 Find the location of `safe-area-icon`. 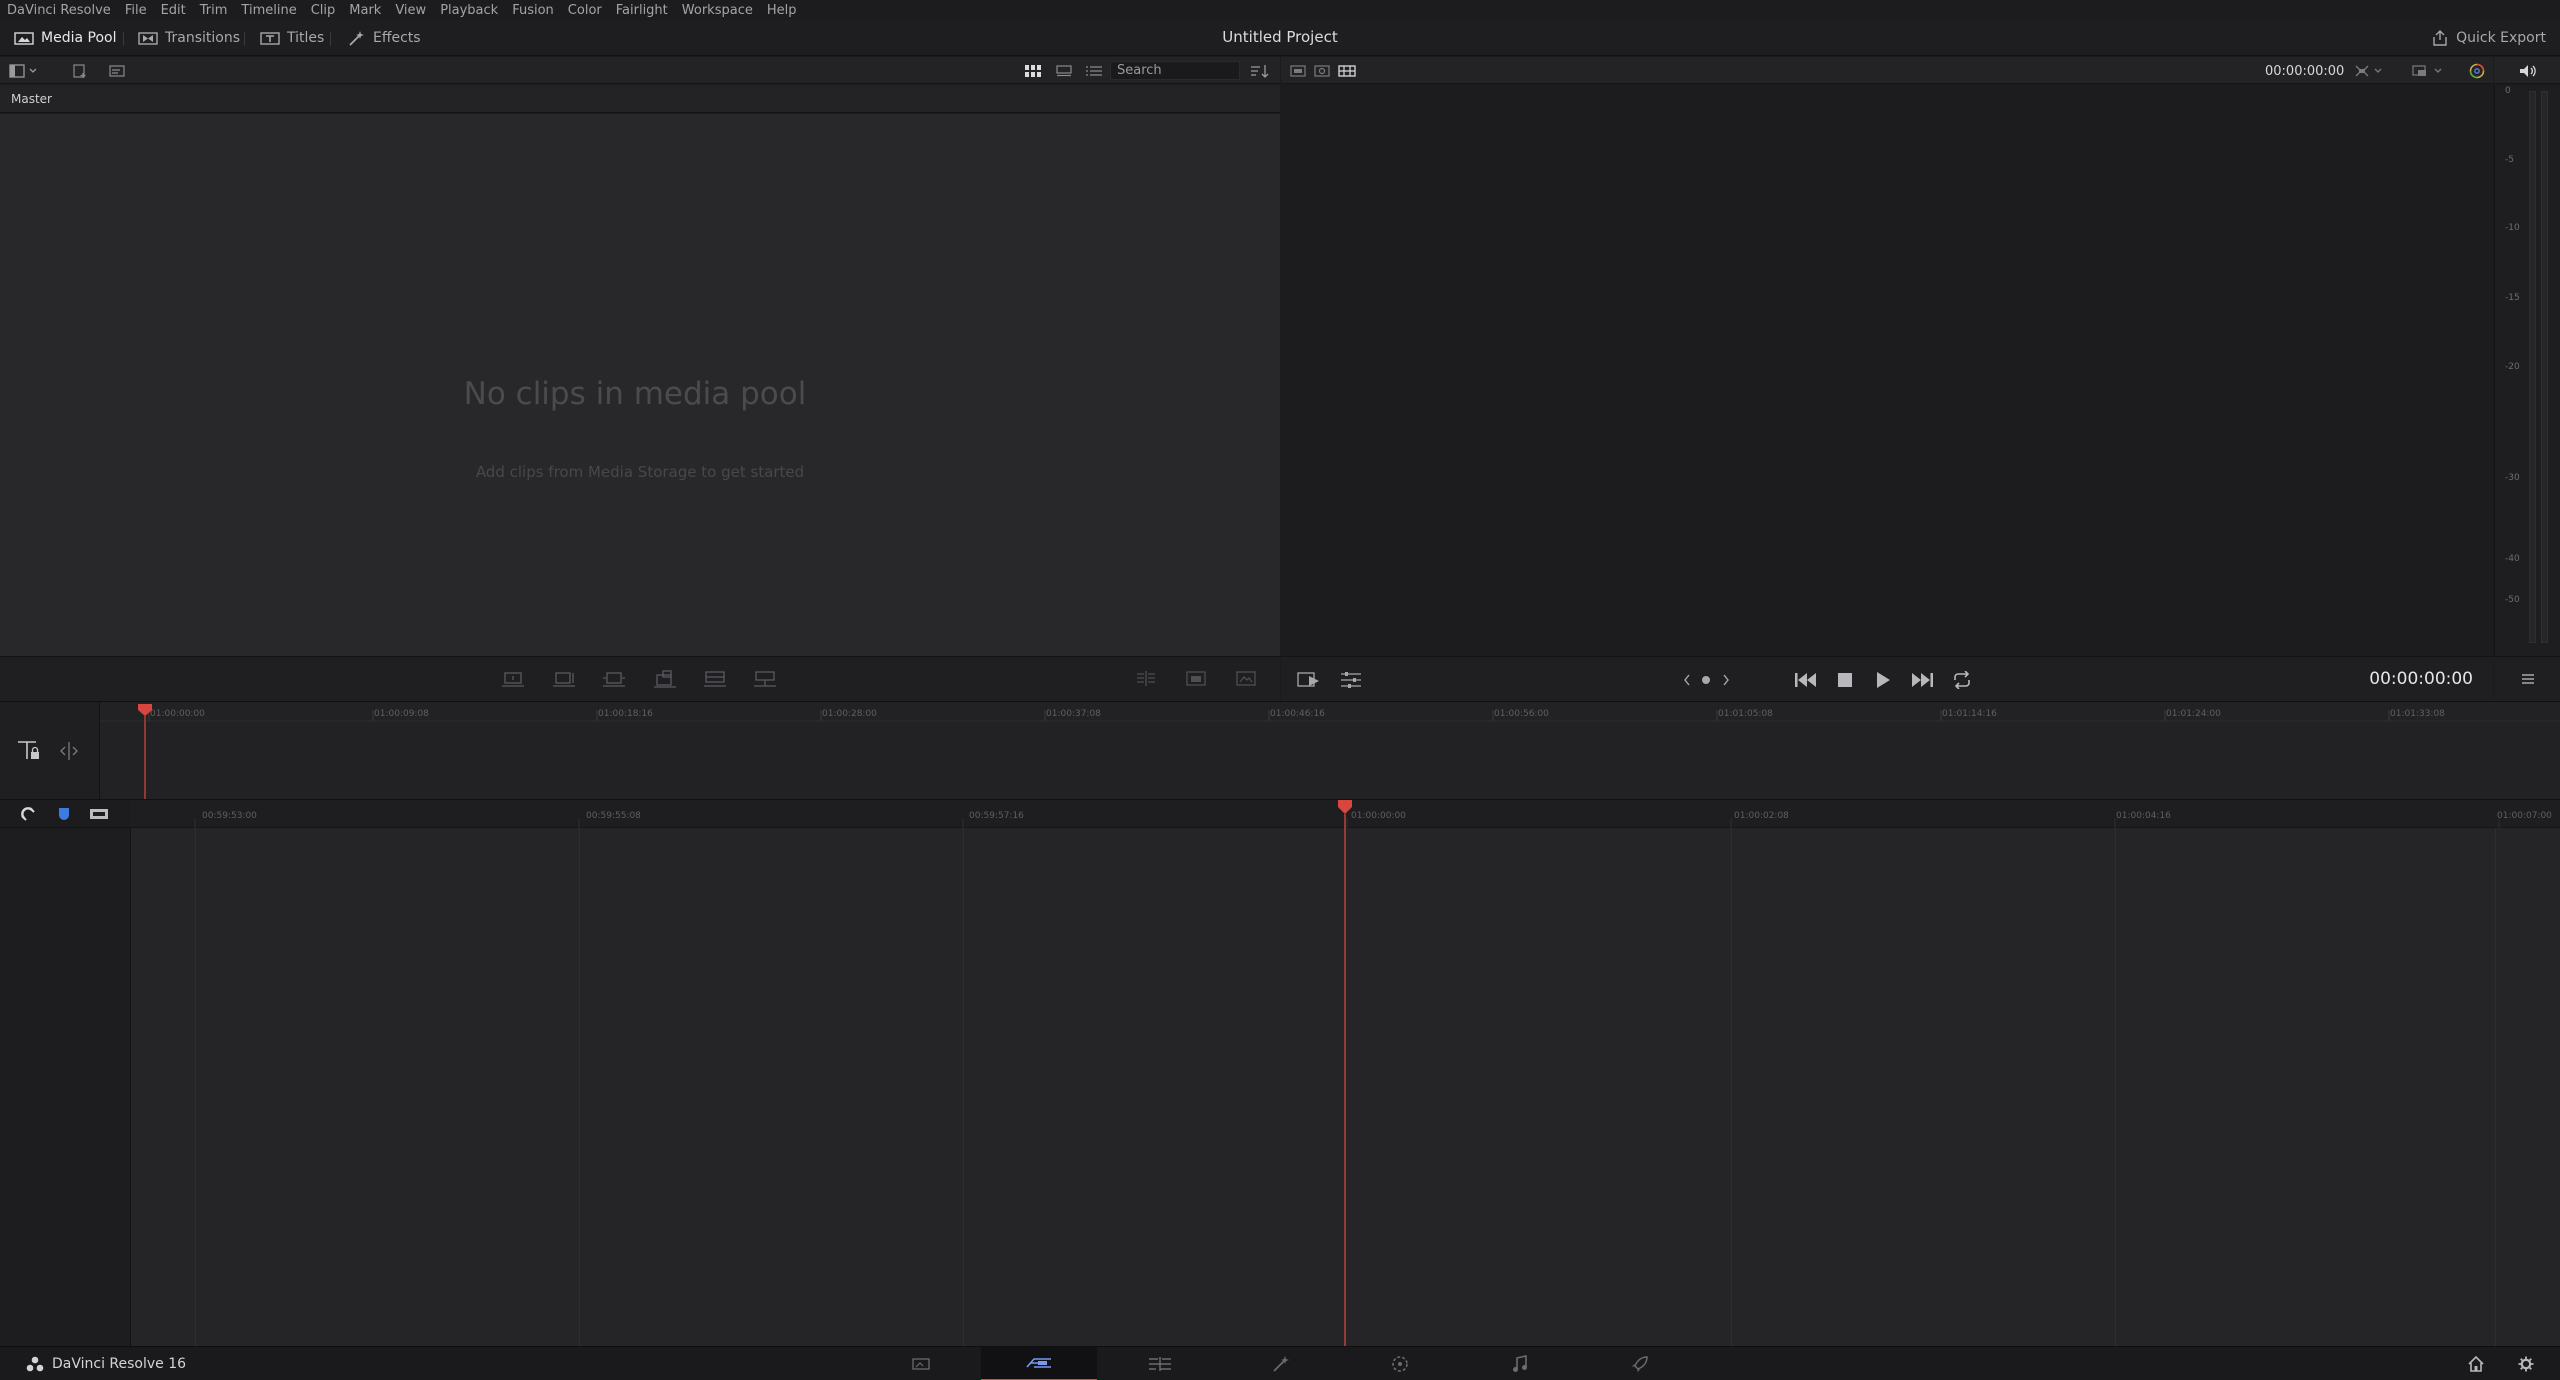

safe-area-icon is located at coordinates (1246, 678).